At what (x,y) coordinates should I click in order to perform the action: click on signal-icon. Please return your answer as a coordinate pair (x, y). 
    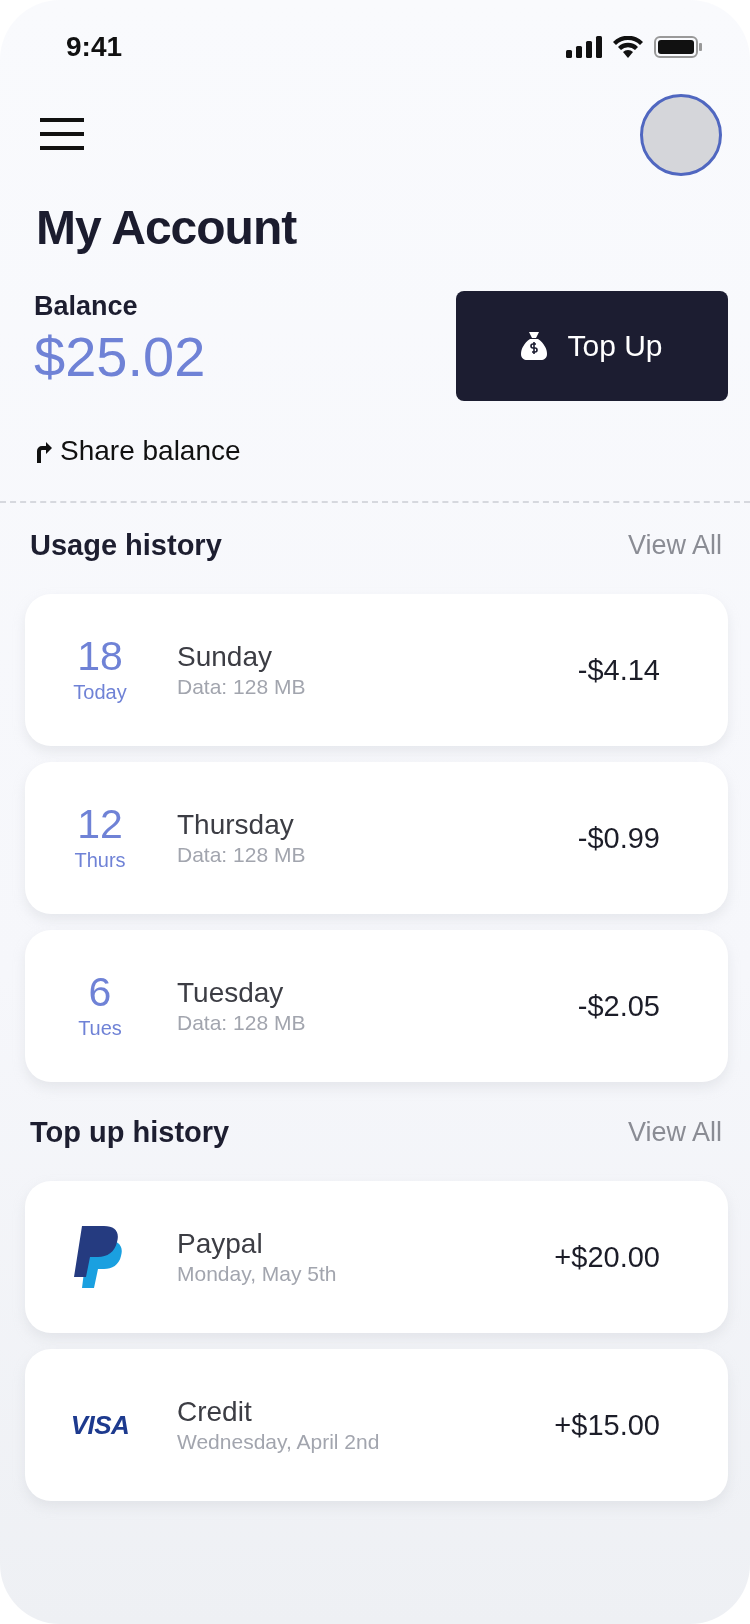
    Looking at the image, I should click on (584, 47).